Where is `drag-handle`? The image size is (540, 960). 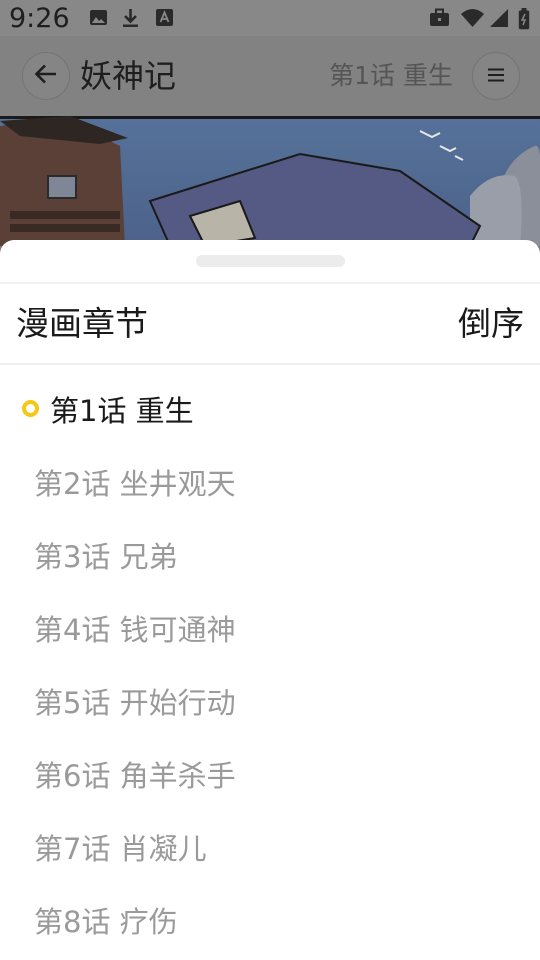
drag-handle is located at coordinates (270, 261).